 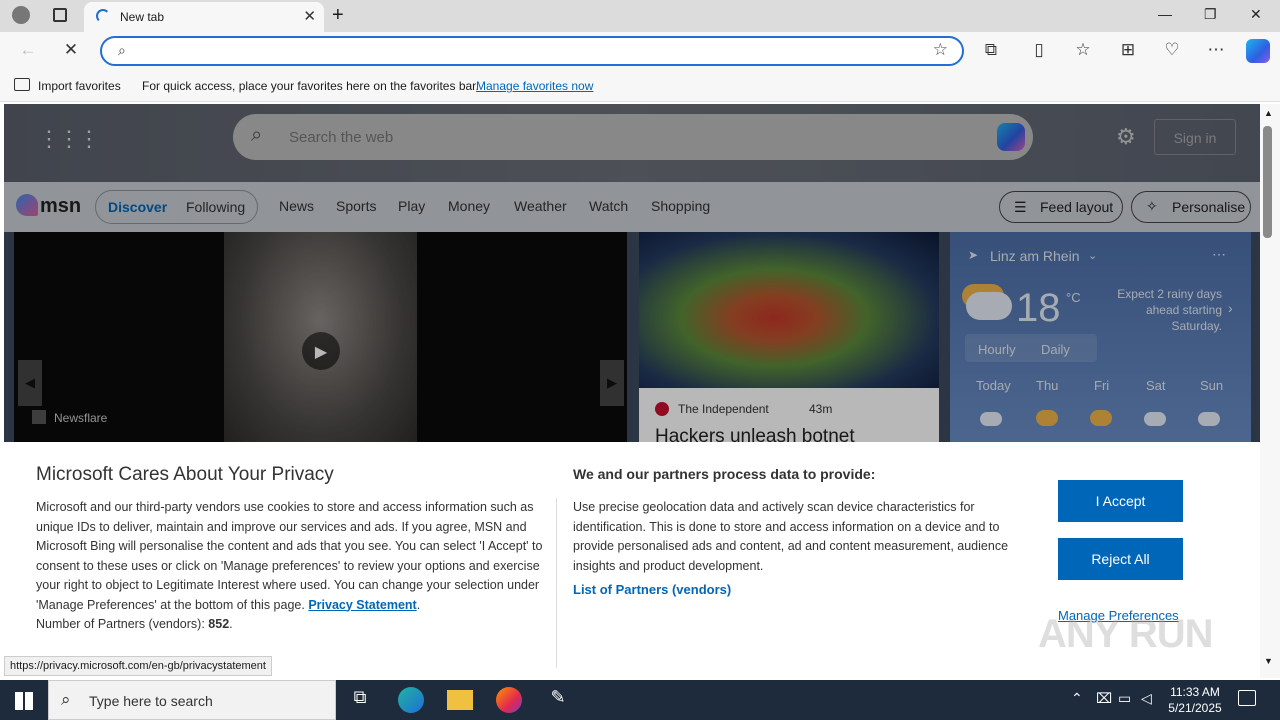 I want to click on tab-new-tab: New tab ✕, so click(x=204, y=17).